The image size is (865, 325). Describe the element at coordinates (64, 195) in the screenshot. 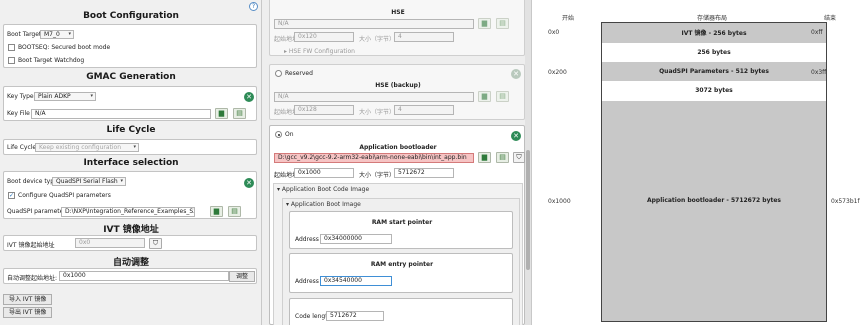

I see `configure-quadspi-label: Configure QuadSPI parameters` at that location.